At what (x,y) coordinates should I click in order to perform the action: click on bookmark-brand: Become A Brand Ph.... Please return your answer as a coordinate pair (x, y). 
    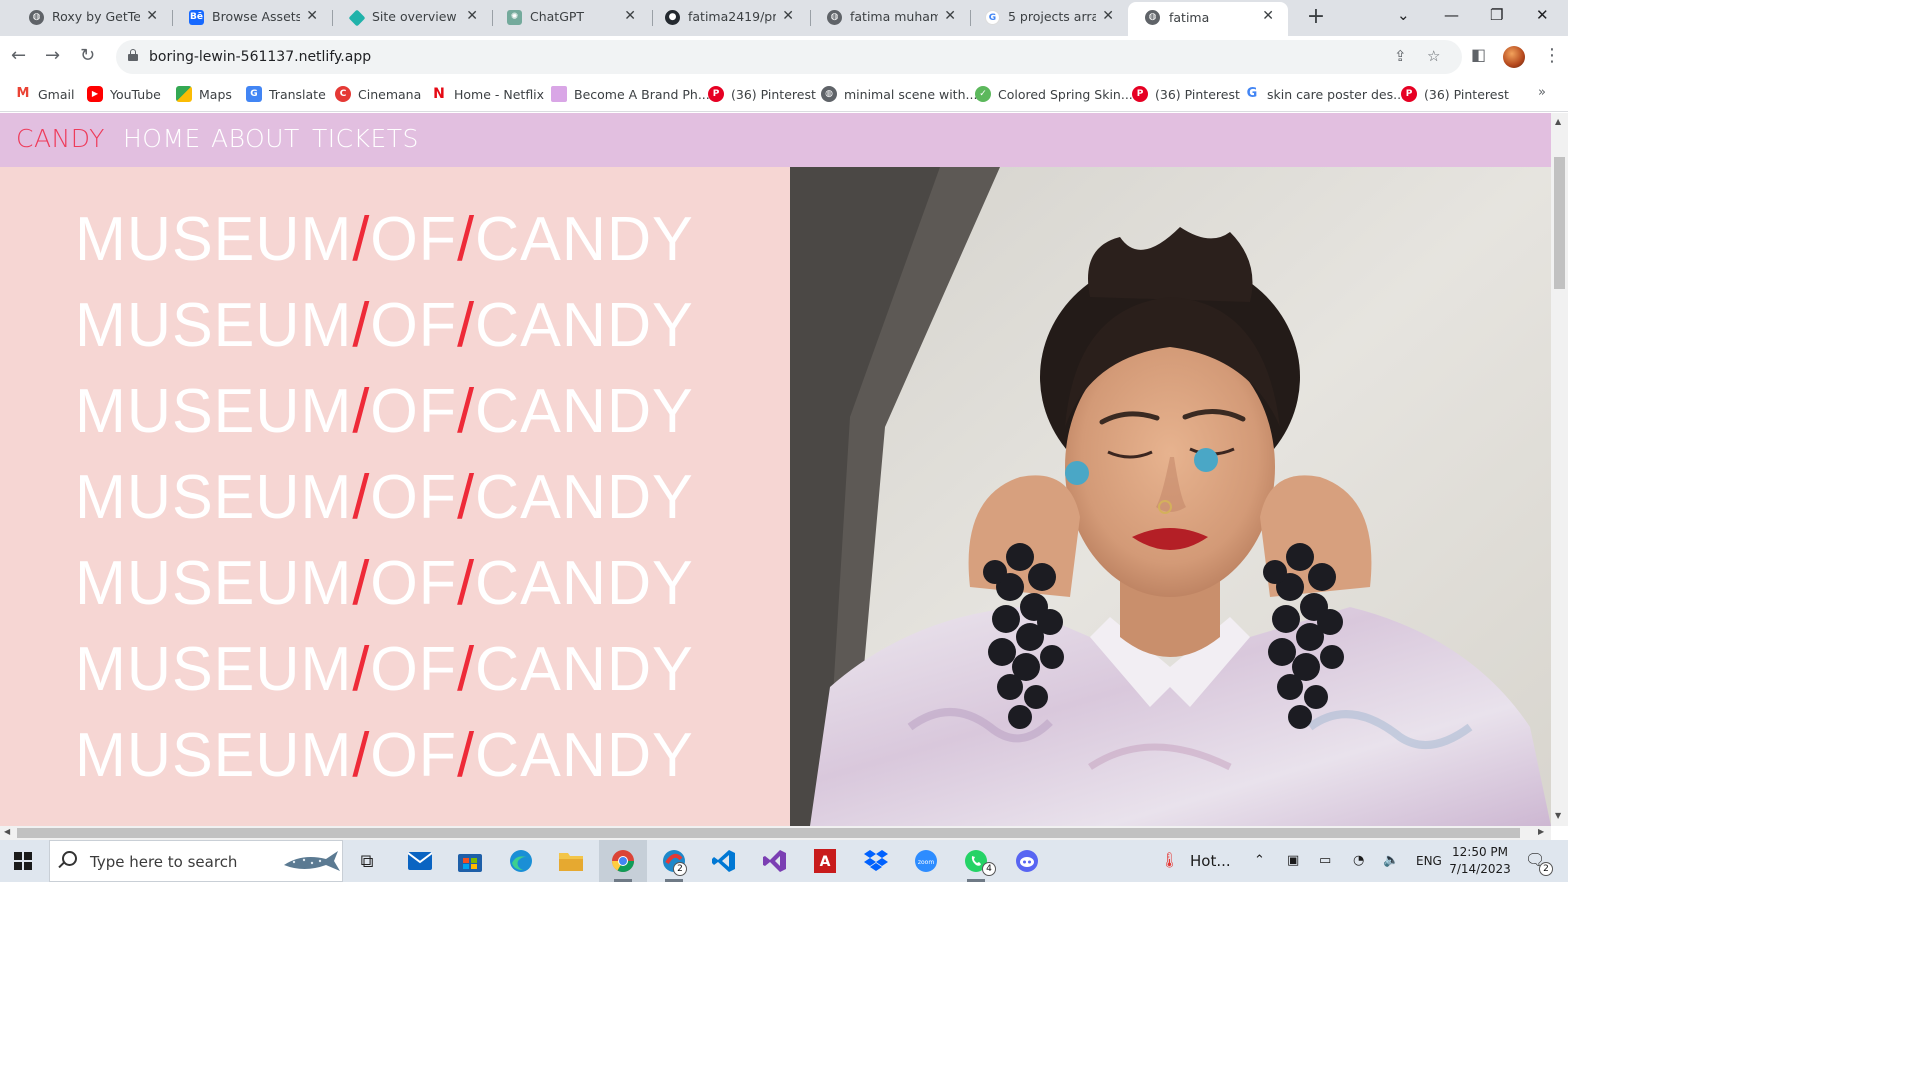
    Looking at the image, I should click on (630, 94).